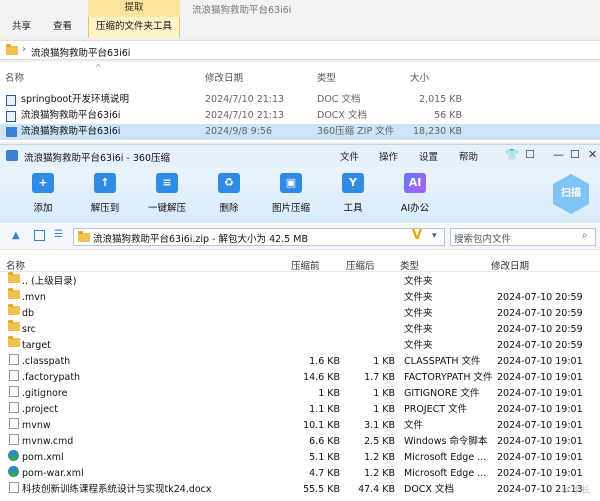  Describe the element at coordinates (419, 77) in the screenshot. I see `column-size: 大小` at that location.